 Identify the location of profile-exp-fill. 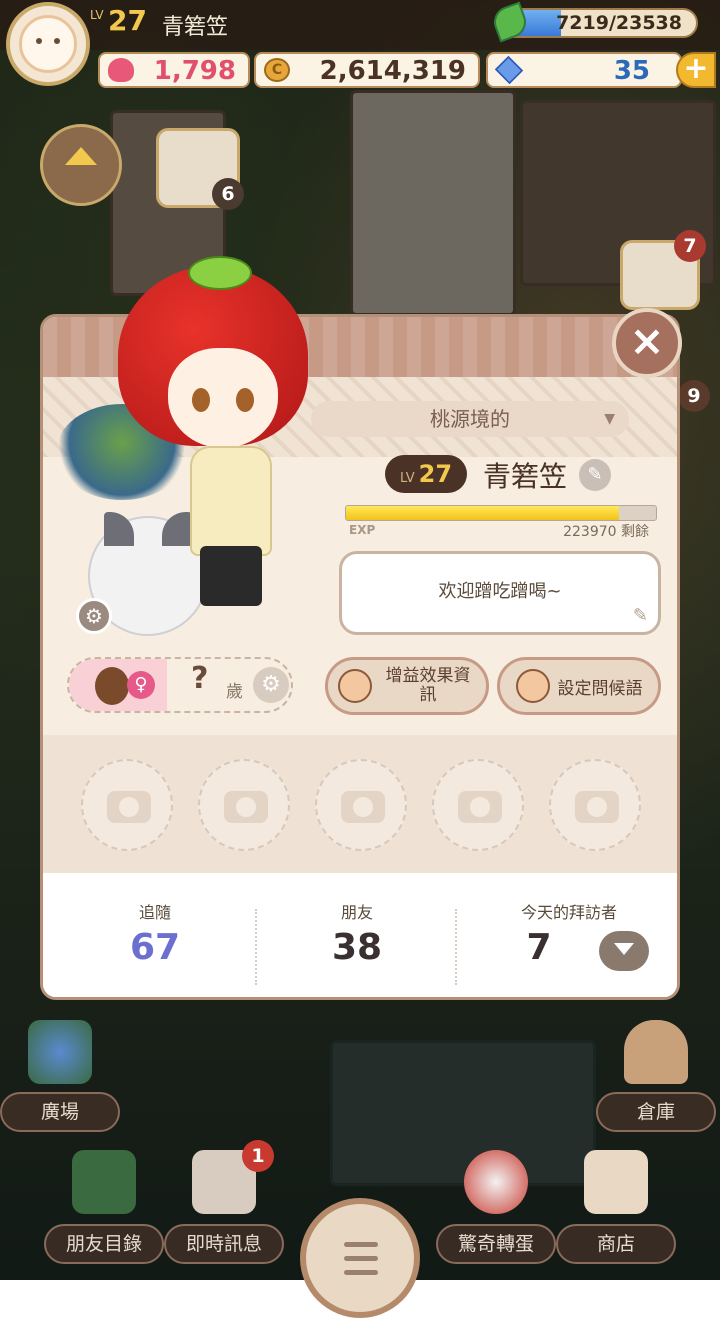
(482, 513).